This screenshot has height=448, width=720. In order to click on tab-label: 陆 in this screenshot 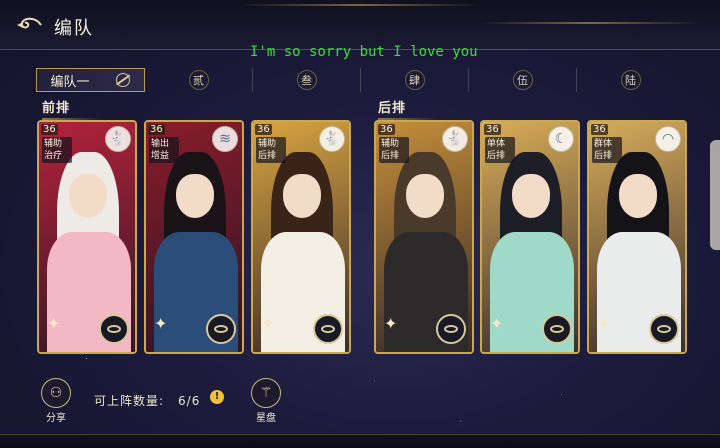, I will do `click(630, 80)`.